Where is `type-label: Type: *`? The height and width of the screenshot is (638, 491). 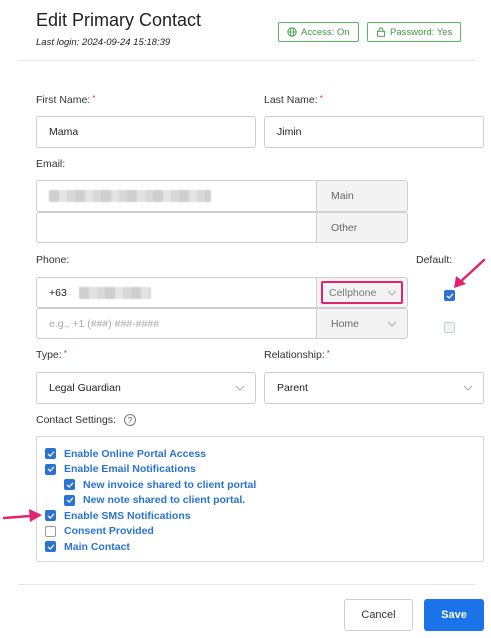 type-label: Type: * is located at coordinates (51, 355).